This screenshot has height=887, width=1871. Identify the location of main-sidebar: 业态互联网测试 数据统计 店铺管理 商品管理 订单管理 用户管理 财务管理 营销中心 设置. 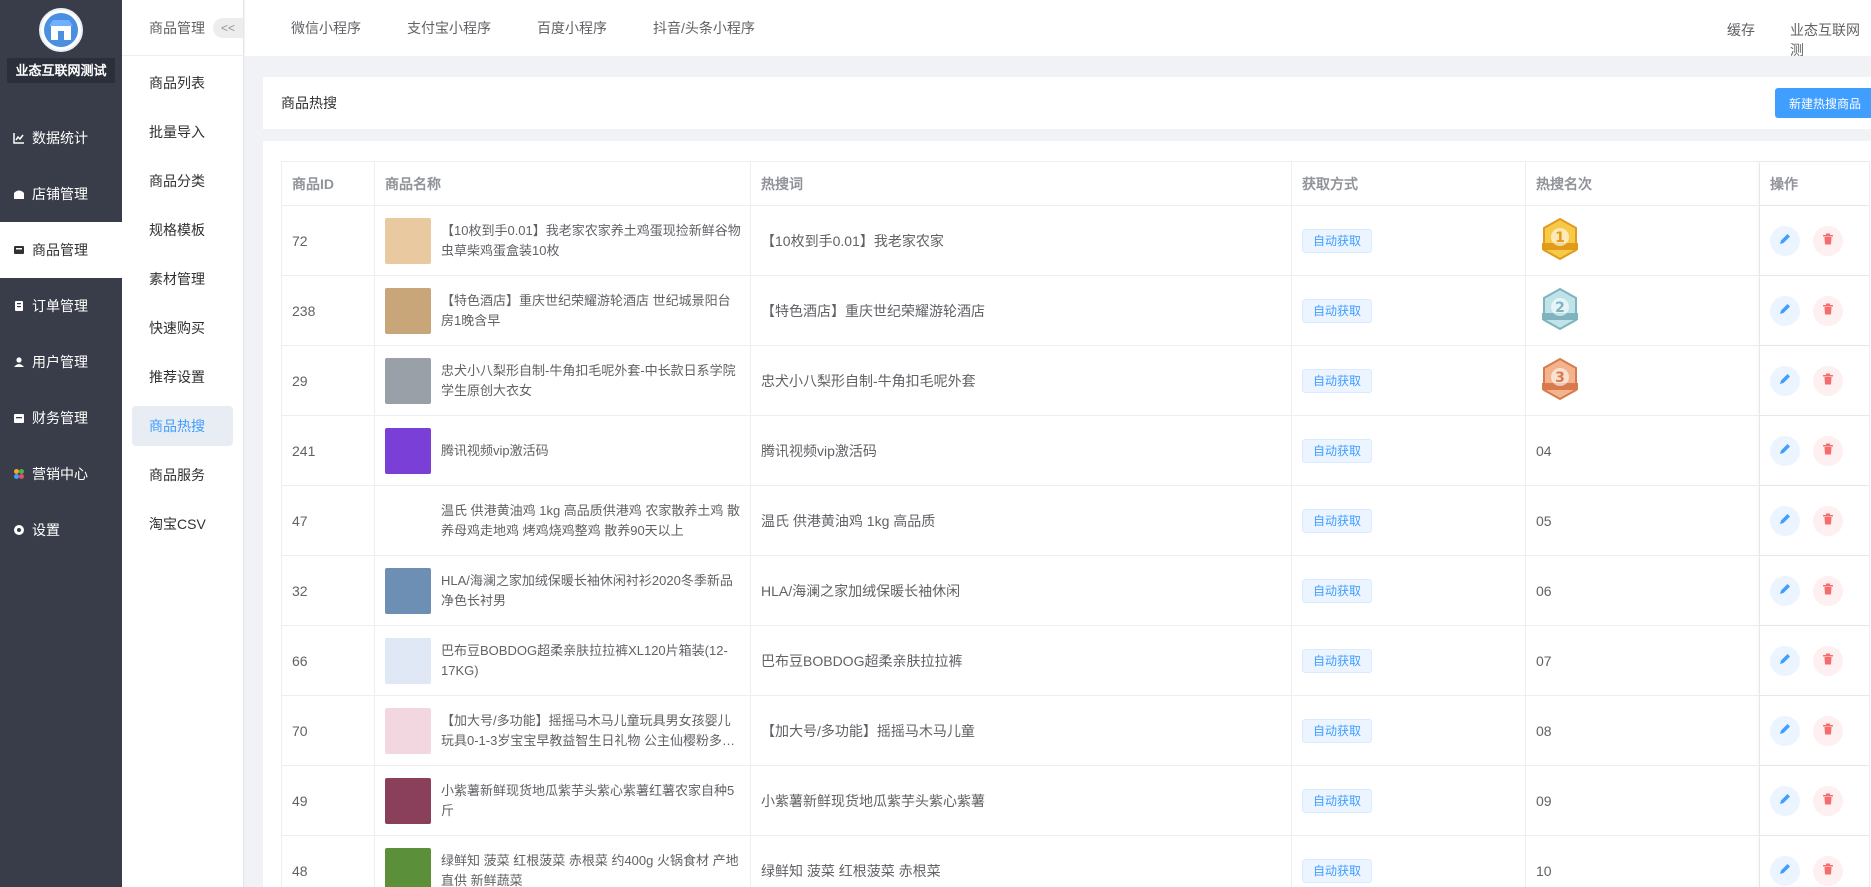
(61, 443).